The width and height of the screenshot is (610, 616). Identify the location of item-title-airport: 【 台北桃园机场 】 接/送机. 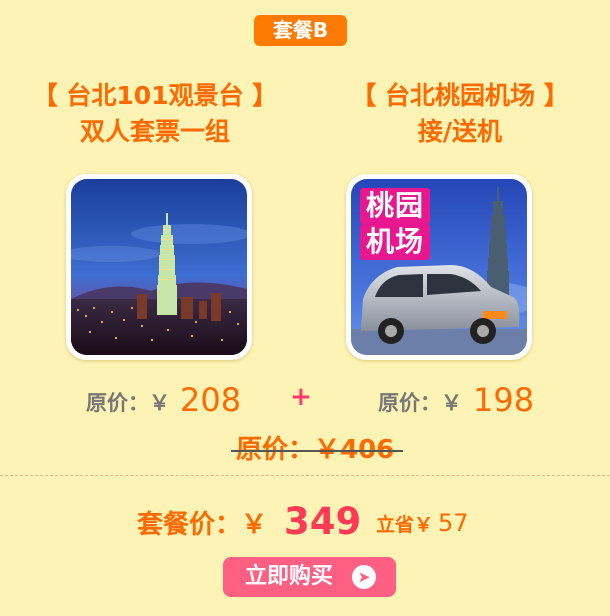
(457, 114).